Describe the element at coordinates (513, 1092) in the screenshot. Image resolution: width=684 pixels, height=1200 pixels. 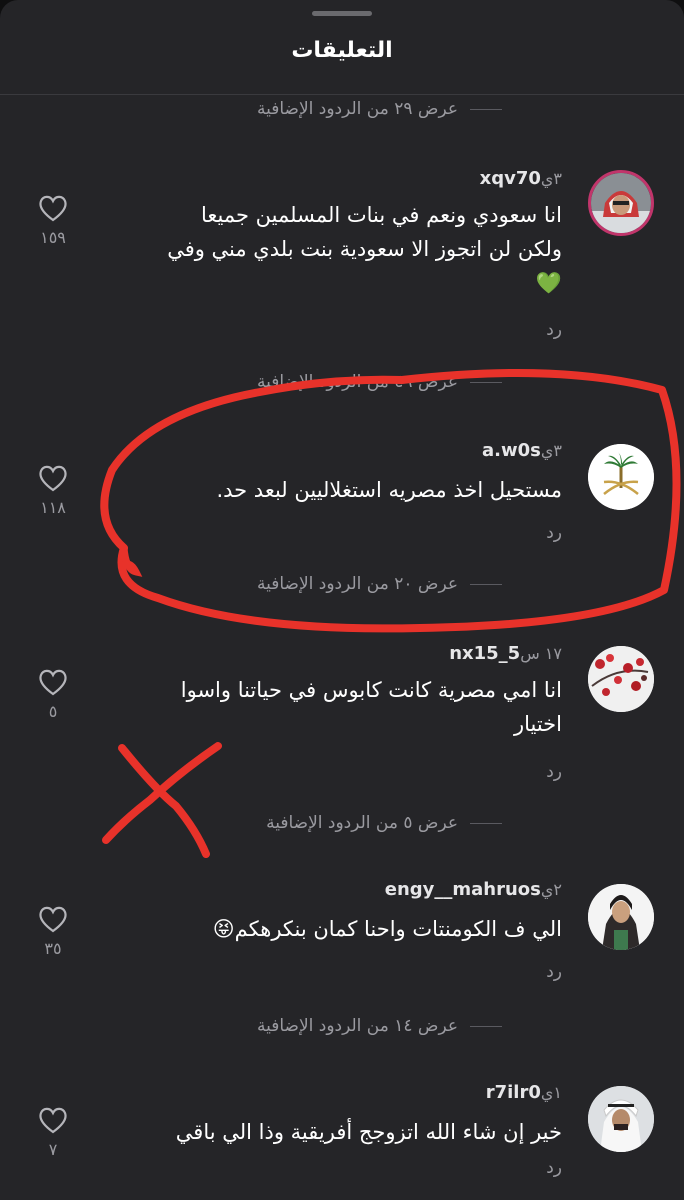
I see `username: r7ilr0` at that location.